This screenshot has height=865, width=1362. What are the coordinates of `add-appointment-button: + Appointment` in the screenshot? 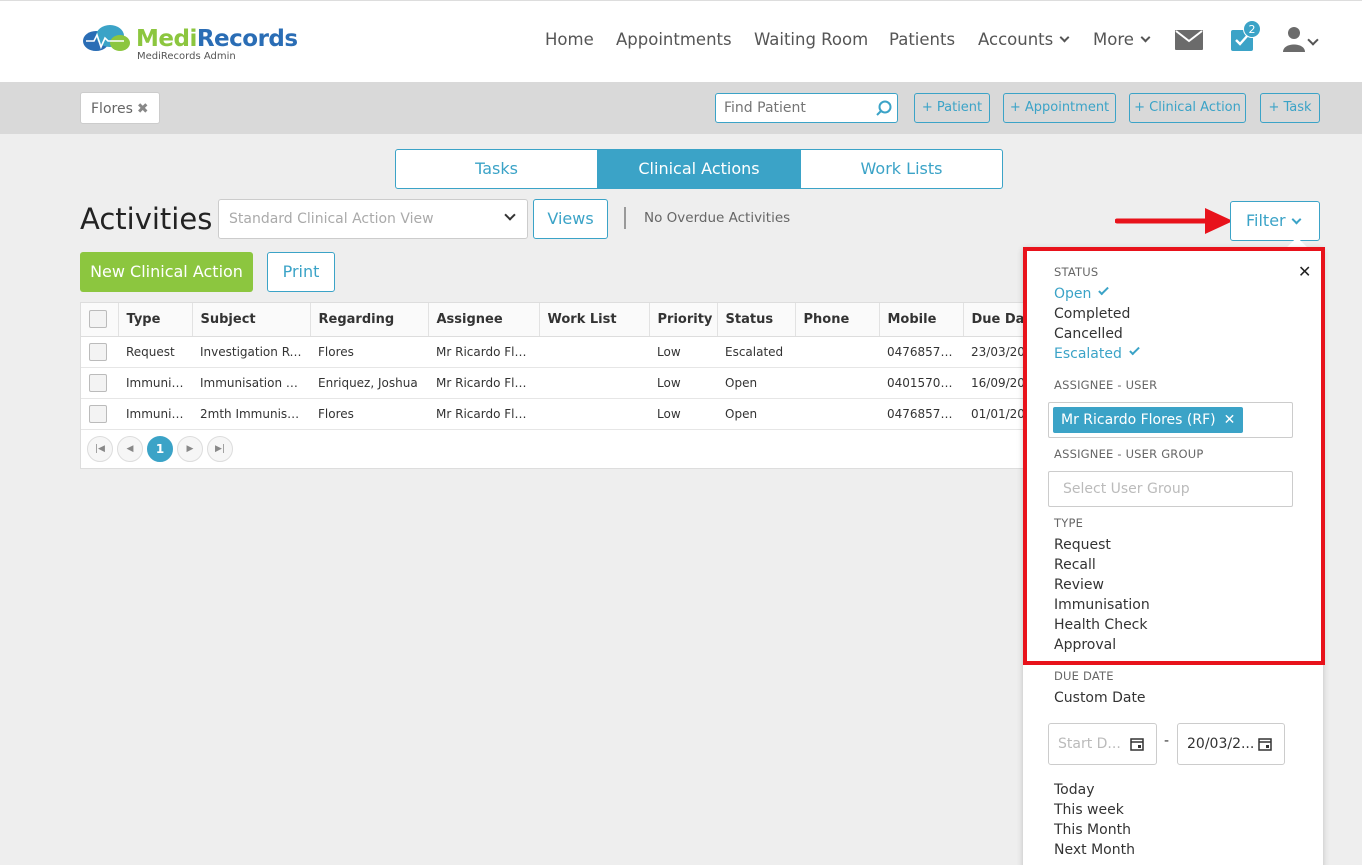 It's located at (1059, 108).